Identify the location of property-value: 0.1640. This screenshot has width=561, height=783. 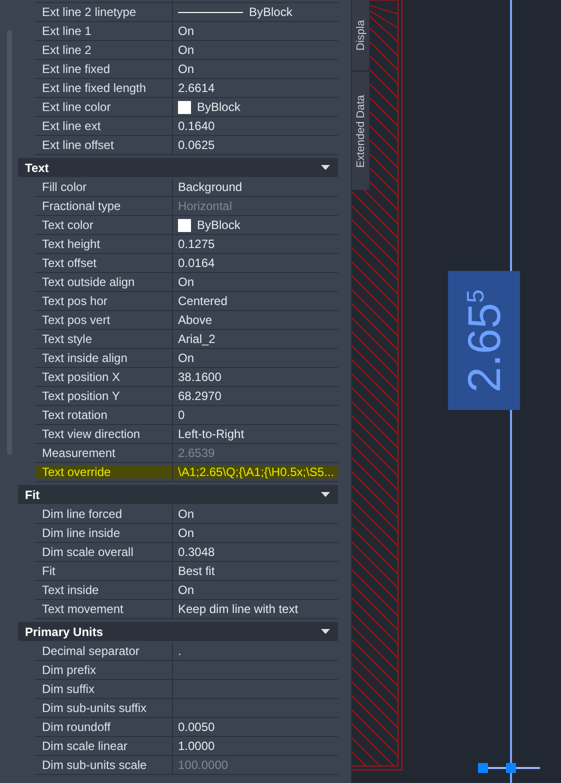
(255, 126).